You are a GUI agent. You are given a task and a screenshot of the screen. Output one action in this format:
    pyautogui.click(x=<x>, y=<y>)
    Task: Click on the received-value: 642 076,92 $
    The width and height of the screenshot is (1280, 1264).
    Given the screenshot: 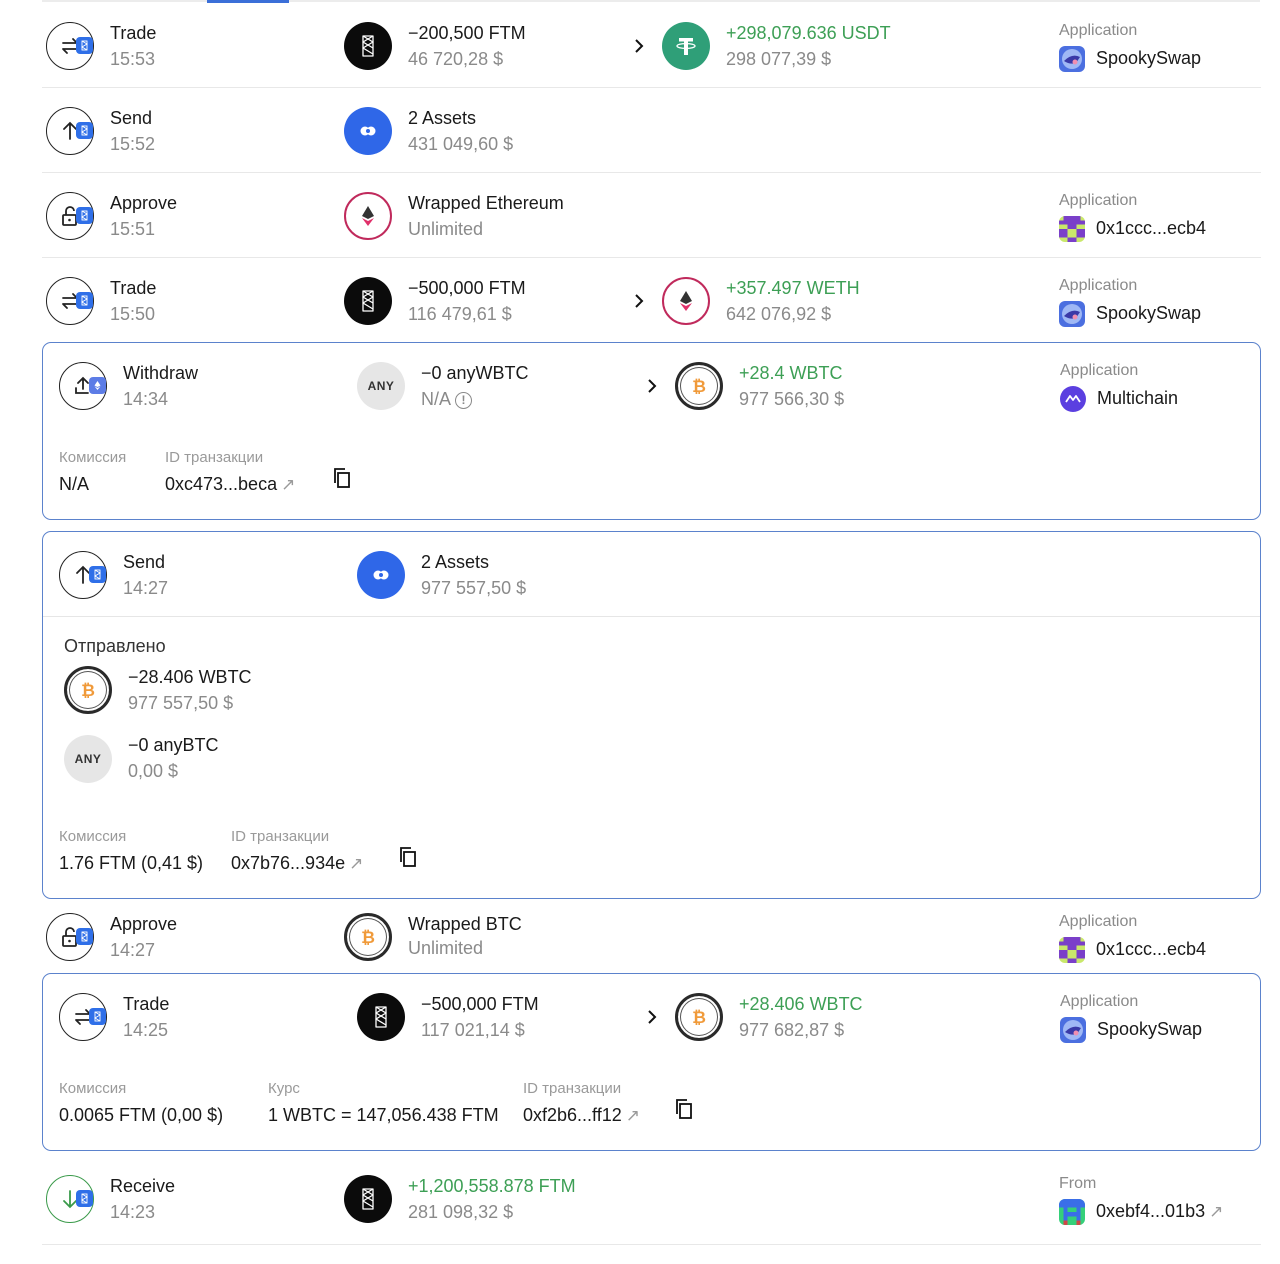 What is the action you would take?
    pyautogui.click(x=779, y=314)
    